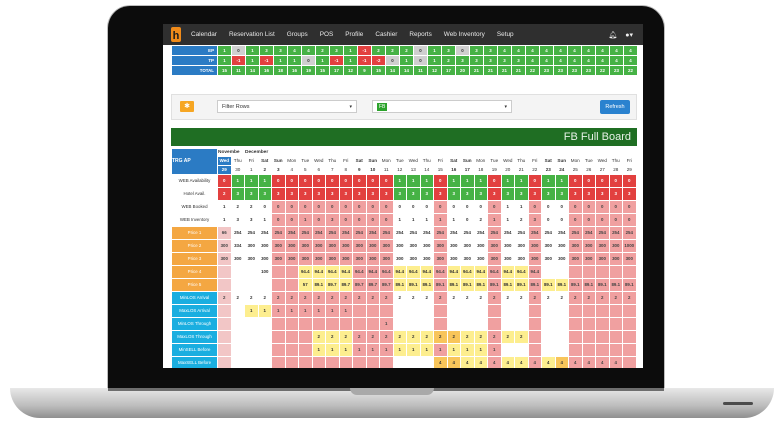 This screenshot has height=424, width=784. I want to click on summary-cell: 0, so click(420, 50).